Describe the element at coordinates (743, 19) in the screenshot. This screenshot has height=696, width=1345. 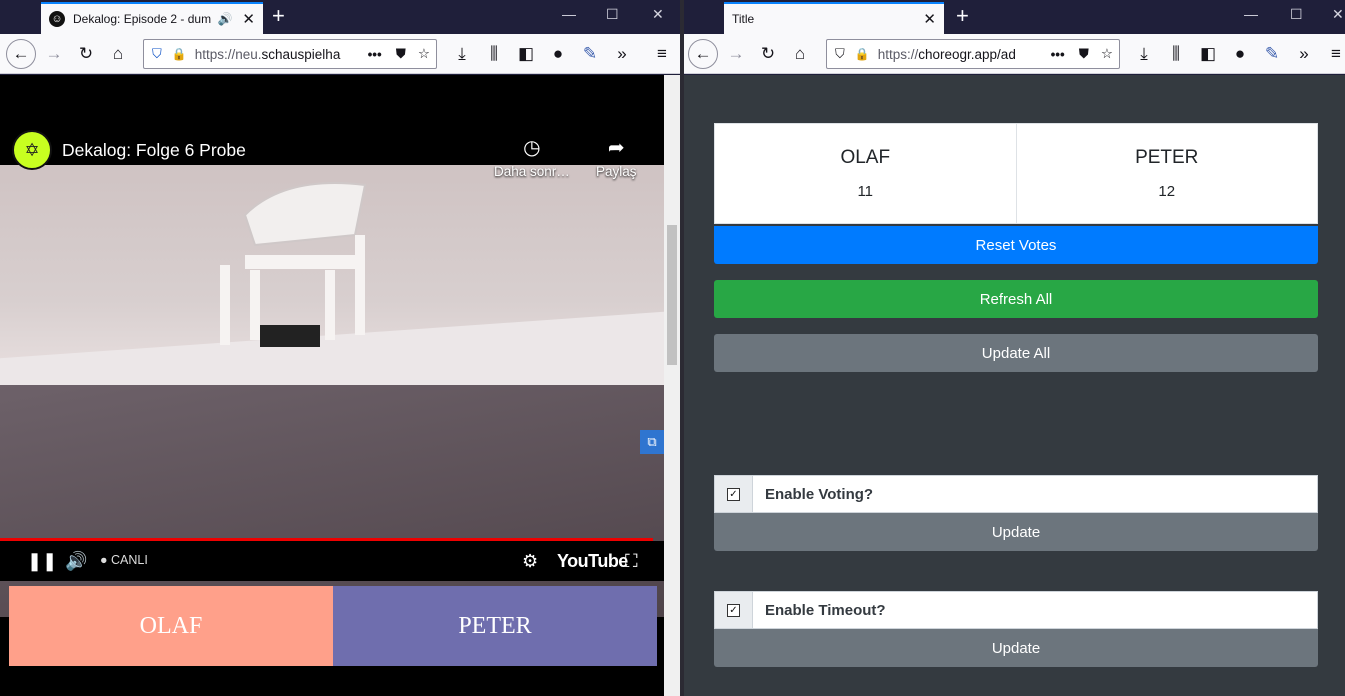
I see `tab-title-text: Title` at that location.